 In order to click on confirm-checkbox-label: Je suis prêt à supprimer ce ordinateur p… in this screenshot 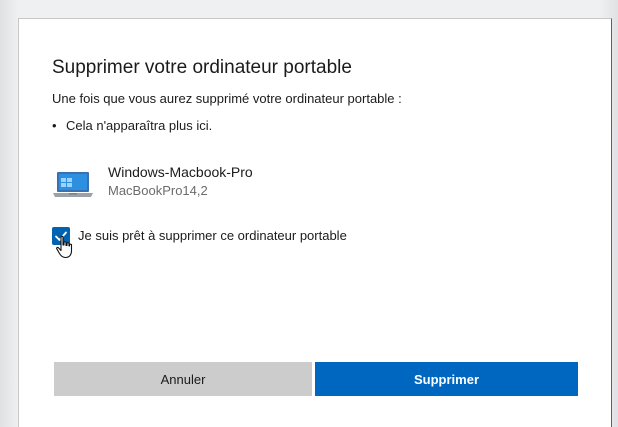, I will do `click(212, 235)`.